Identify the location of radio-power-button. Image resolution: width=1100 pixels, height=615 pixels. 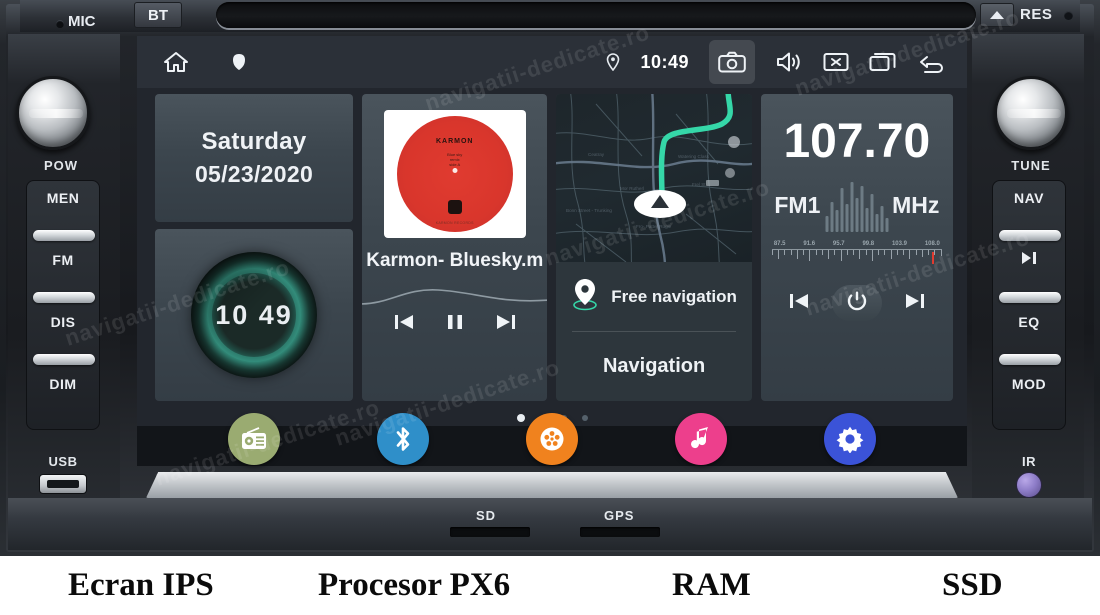
(856, 303).